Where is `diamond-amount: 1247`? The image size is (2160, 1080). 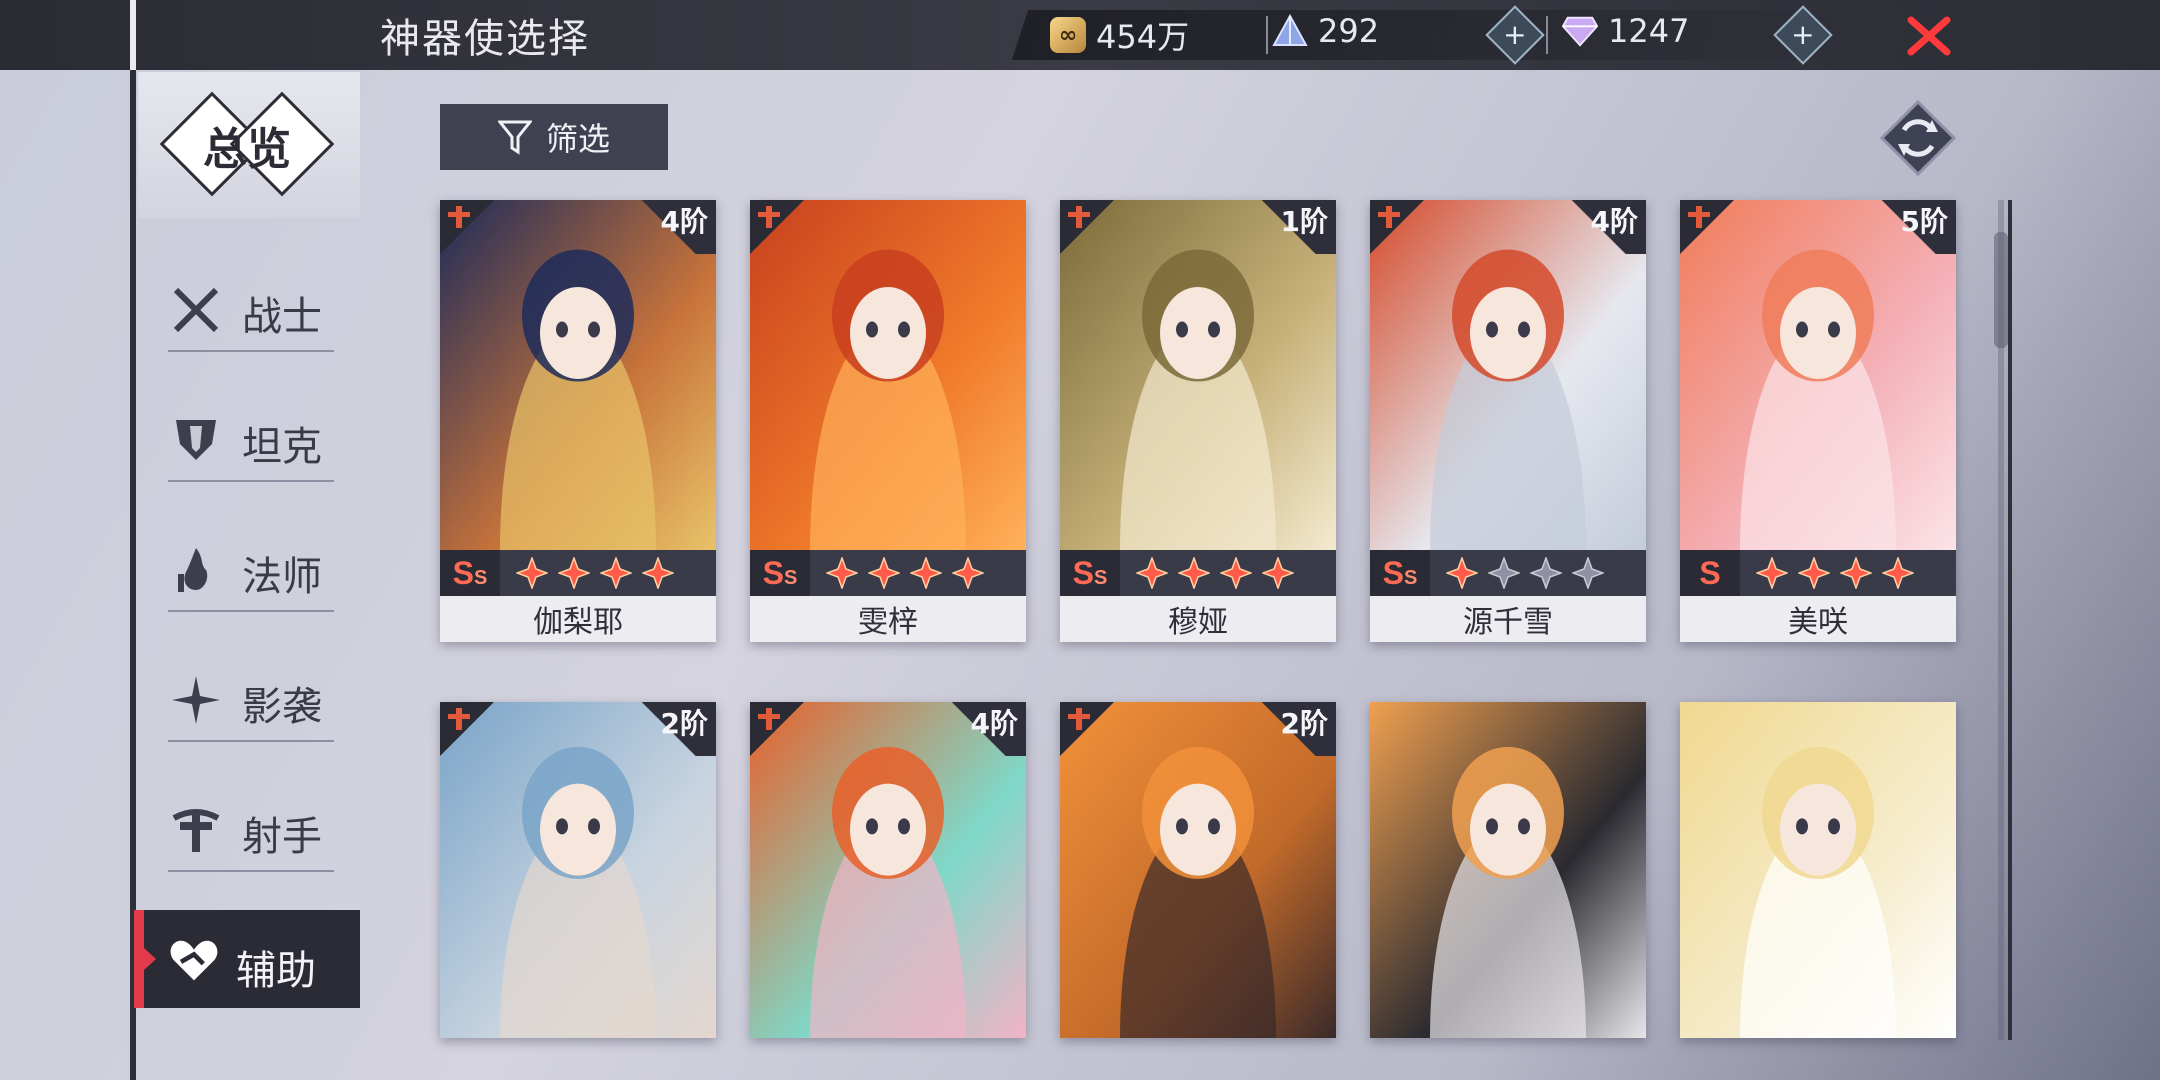 diamond-amount: 1247 is located at coordinates (1649, 31).